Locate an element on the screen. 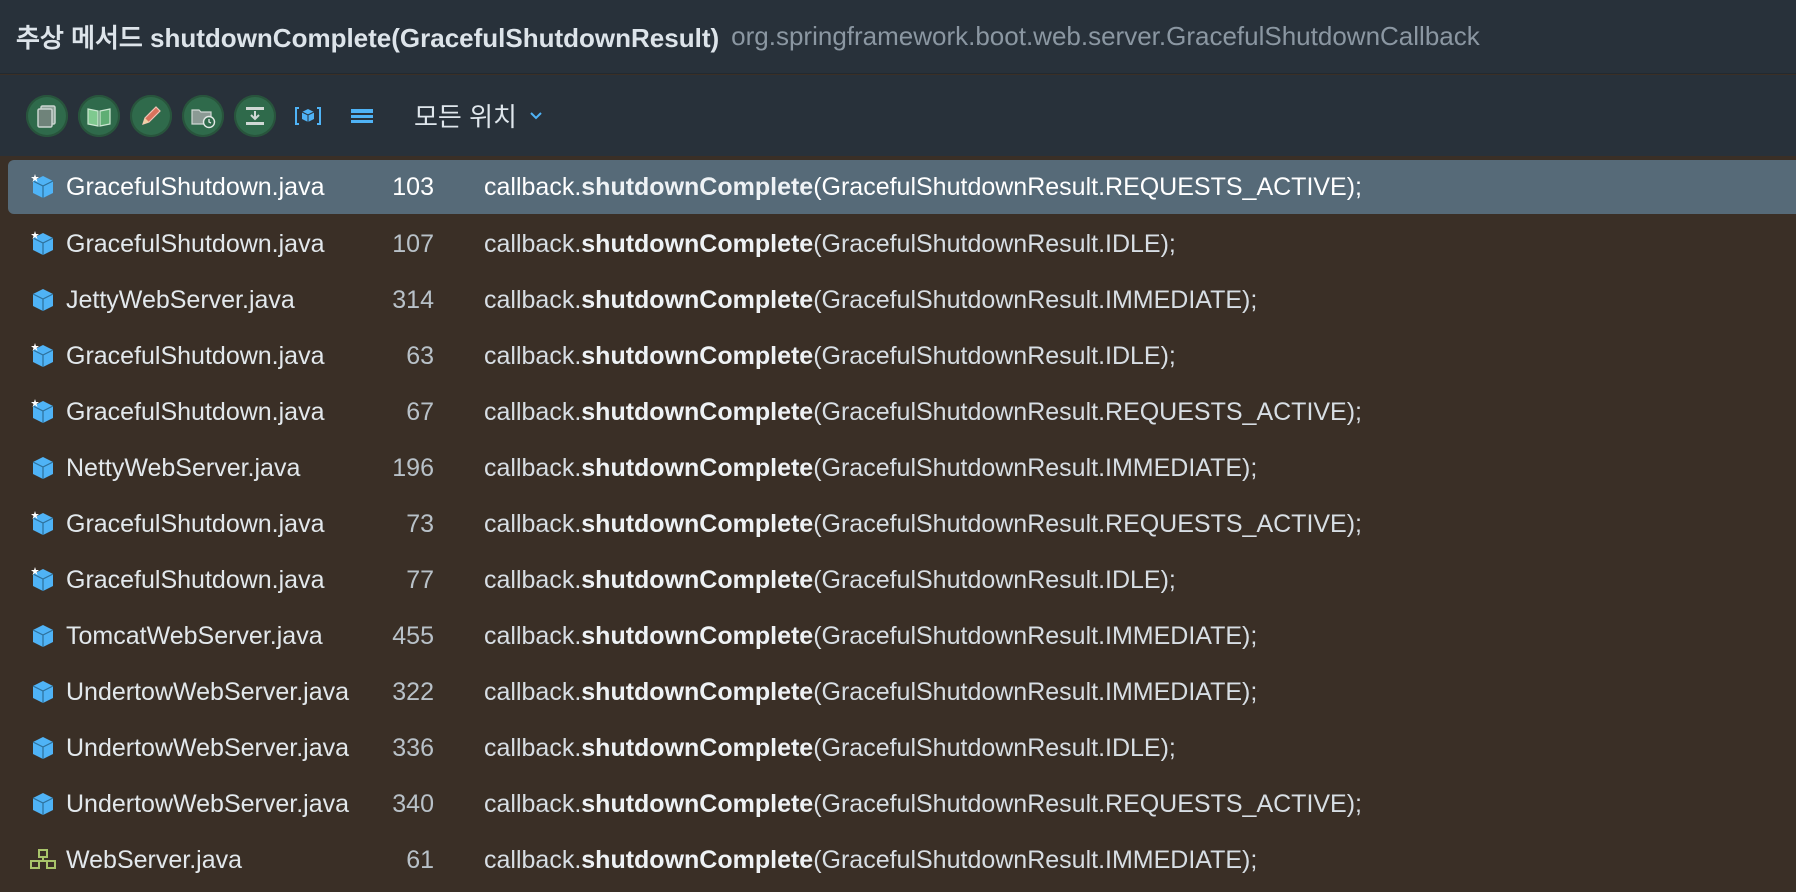 Image resolution: width=1796 pixels, height=892 pixels. bracket-cube-icon is located at coordinates (308, 115).